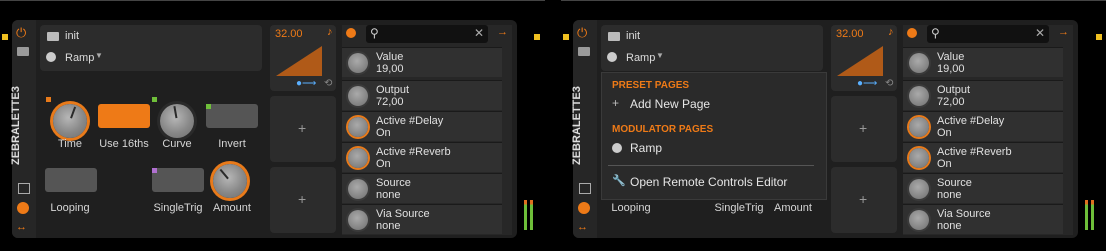 Image resolution: width=1106 pixels, height=251 pixels. I want to click on ramp-shape, so click(860, 61).